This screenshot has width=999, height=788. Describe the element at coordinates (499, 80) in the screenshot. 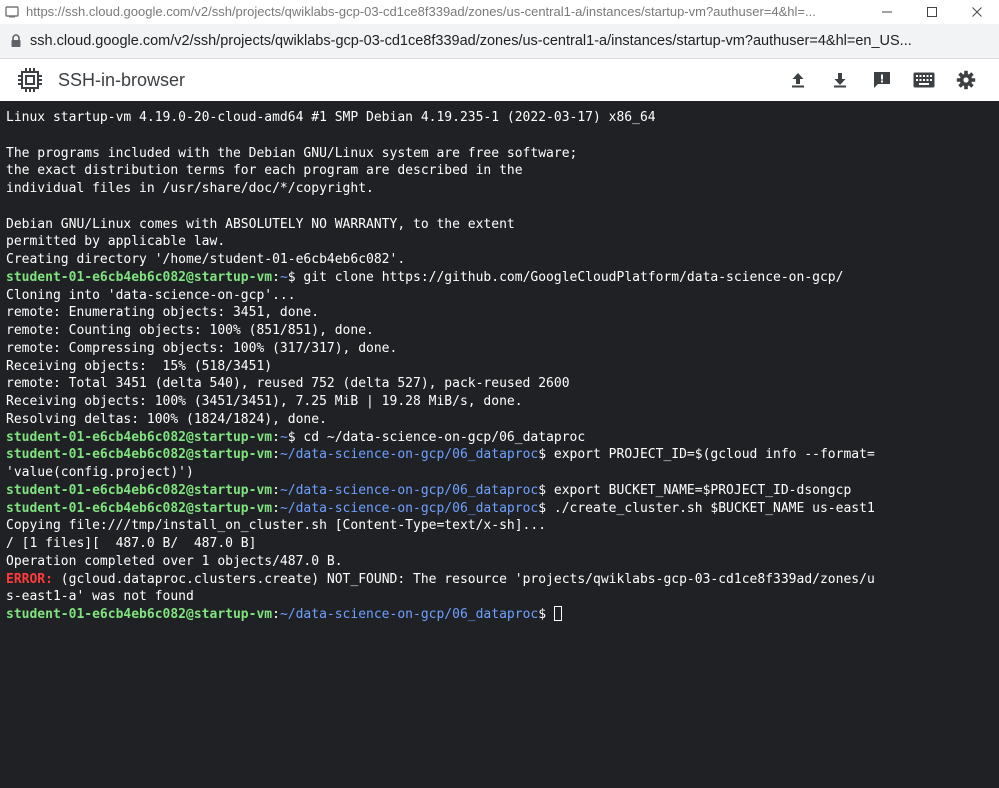

I see `app-header: SSH-in-browser` at that location.